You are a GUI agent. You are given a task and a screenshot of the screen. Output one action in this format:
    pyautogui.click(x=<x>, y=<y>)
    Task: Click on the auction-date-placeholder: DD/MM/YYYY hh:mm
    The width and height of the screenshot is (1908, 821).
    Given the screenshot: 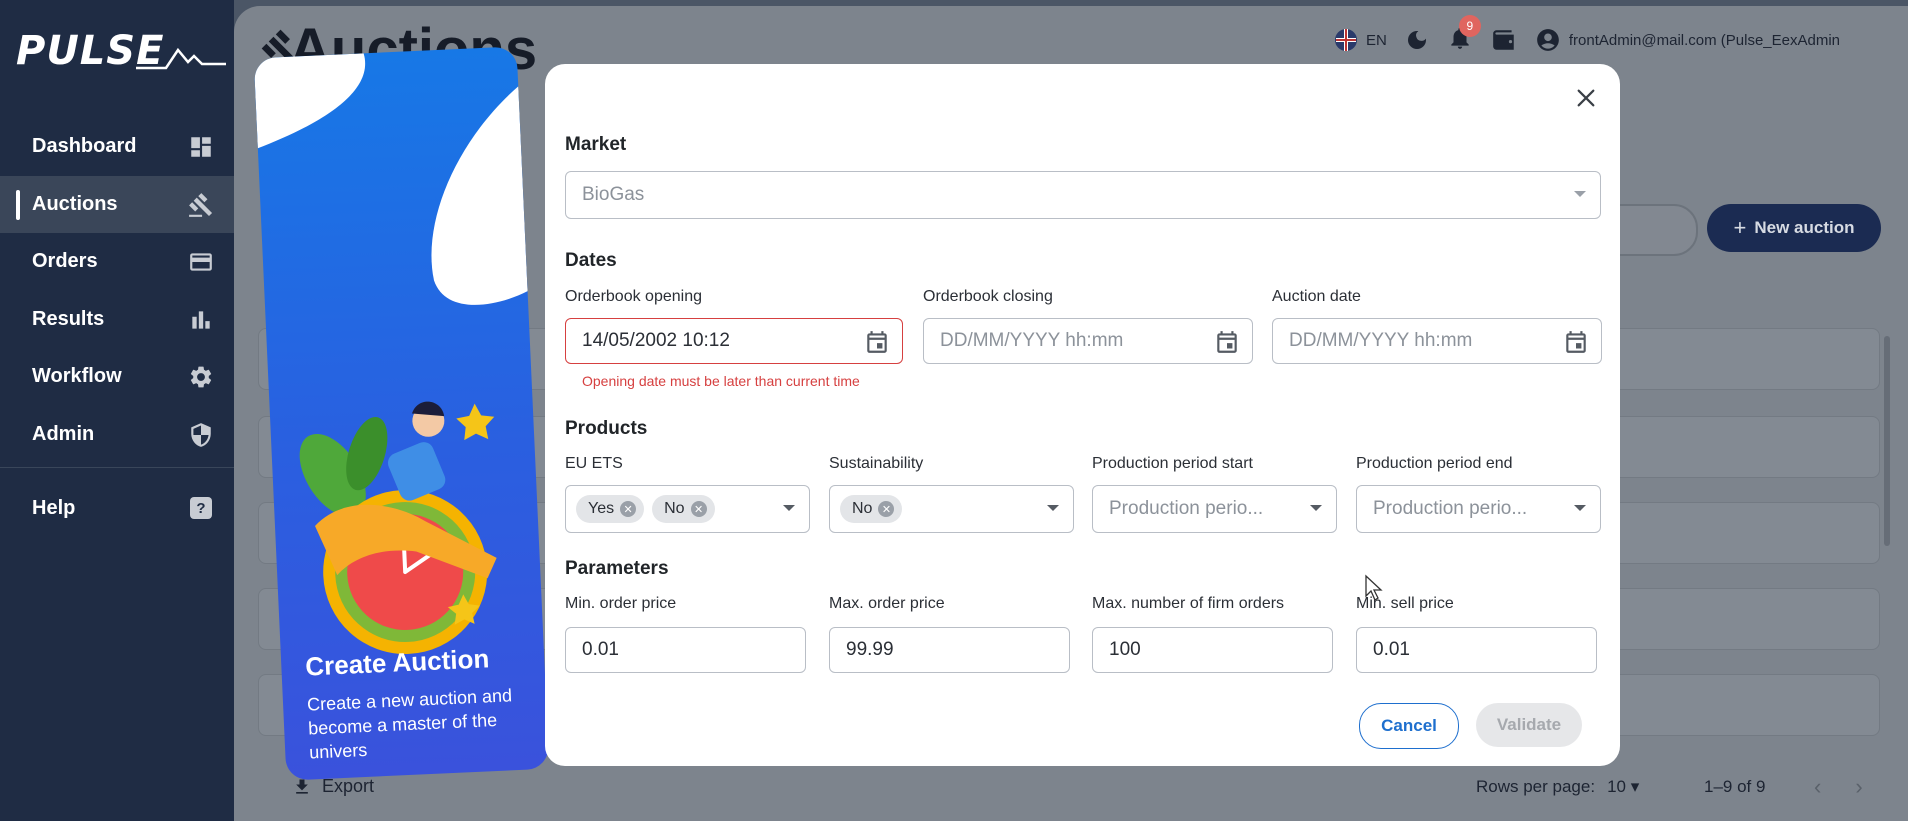 What is the action you would take?
    pyautogui.click(x=1381, y=340)
    